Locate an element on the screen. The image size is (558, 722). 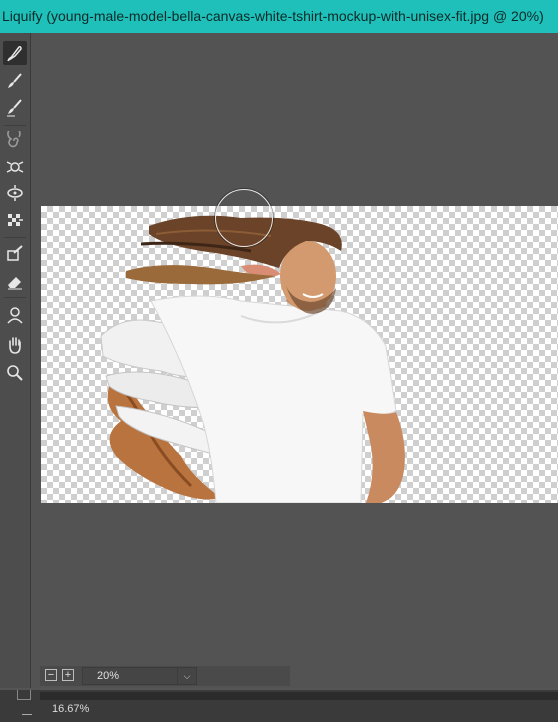
zoom-out-button: − is located at coordinates (51, 675).